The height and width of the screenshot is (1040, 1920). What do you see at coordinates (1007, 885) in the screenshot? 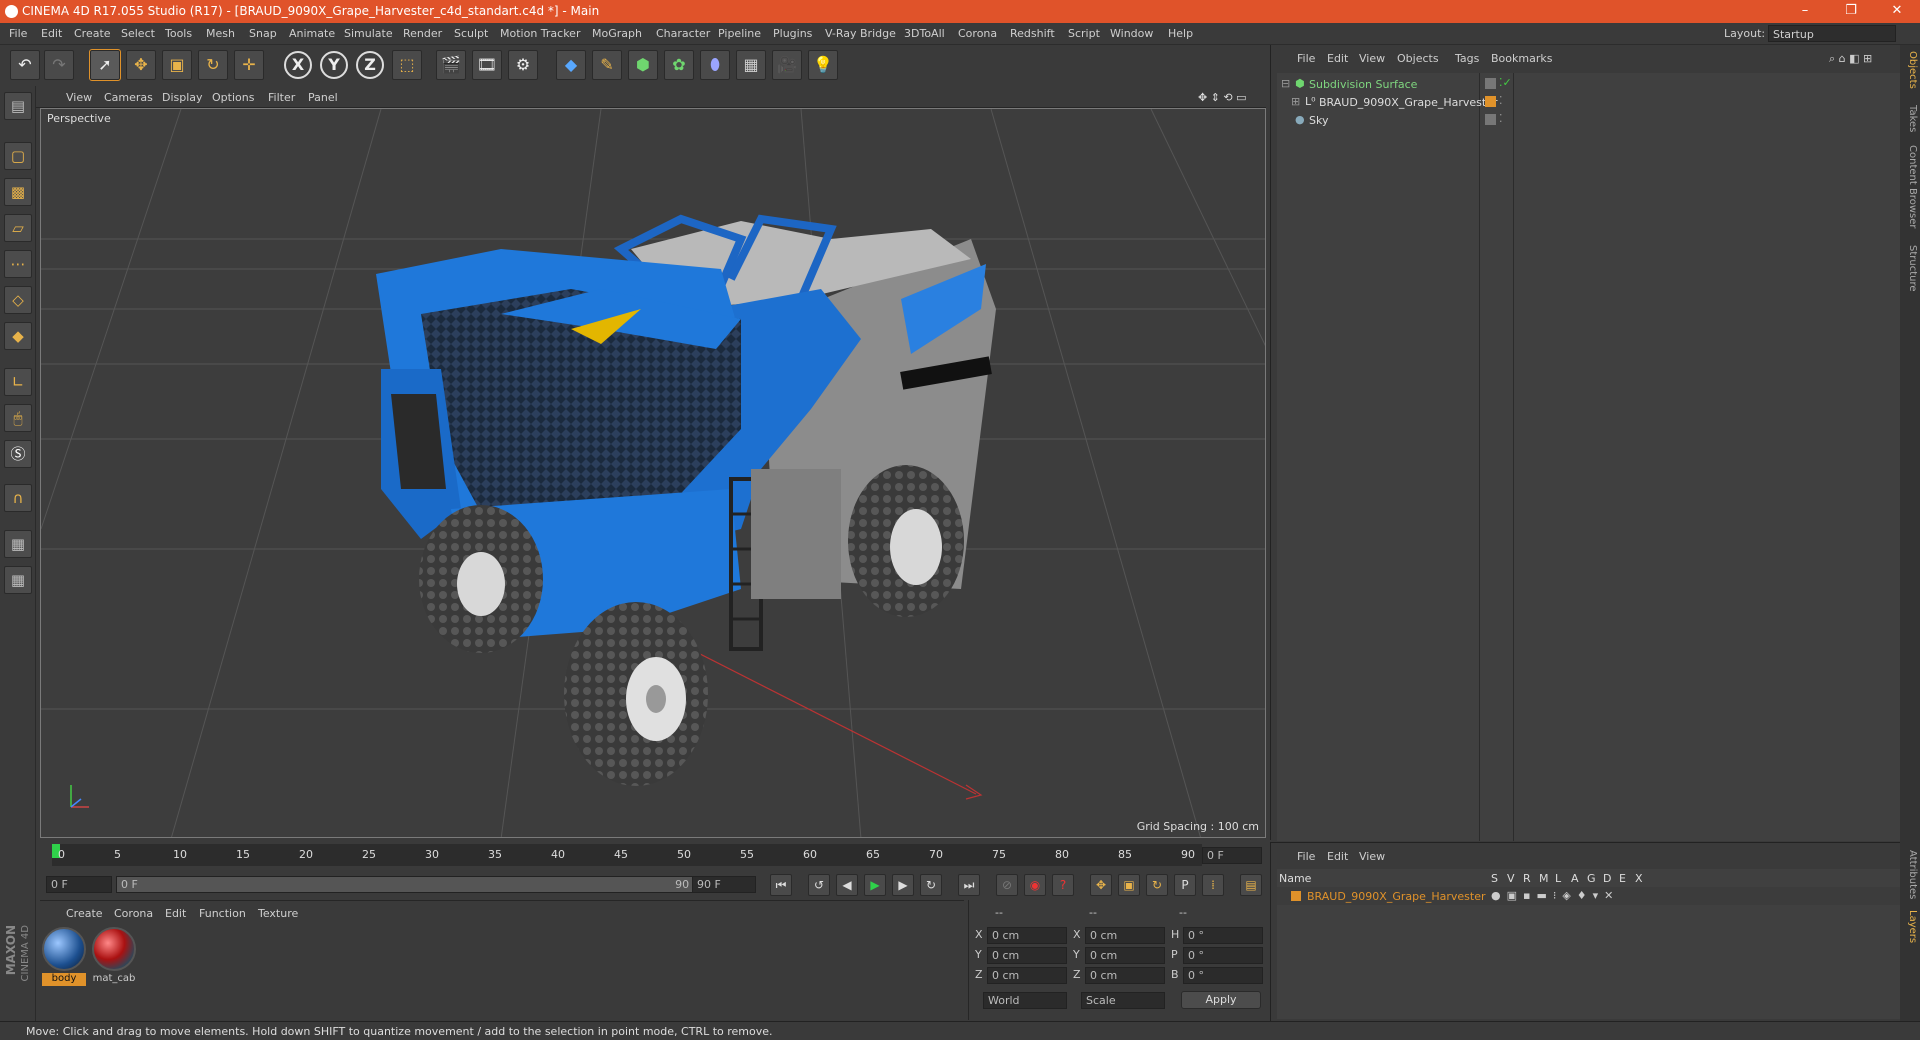
I see `record-keys-icon: ⊘` at bounding box center [1007, 885].